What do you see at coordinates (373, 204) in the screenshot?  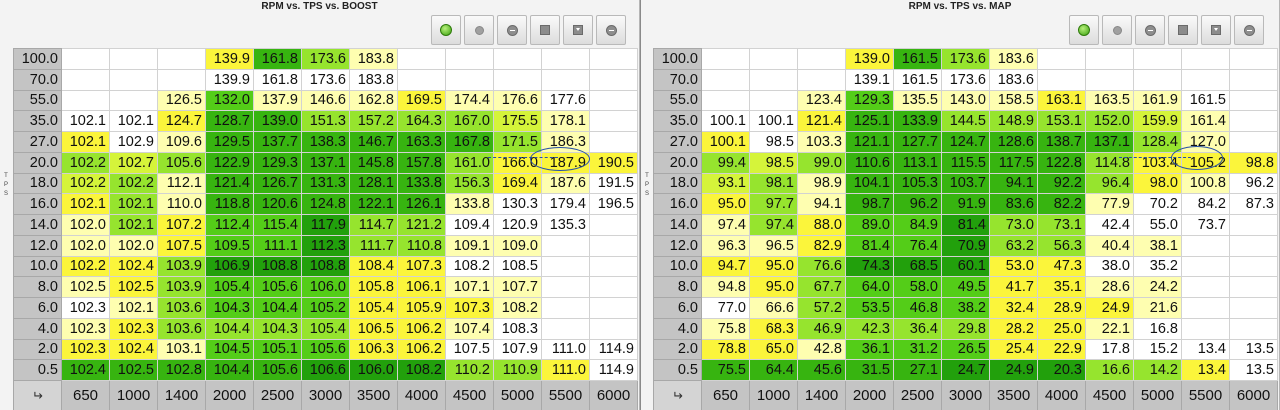 I see `table-cell: 122.1` at bounding box center [373, 204].